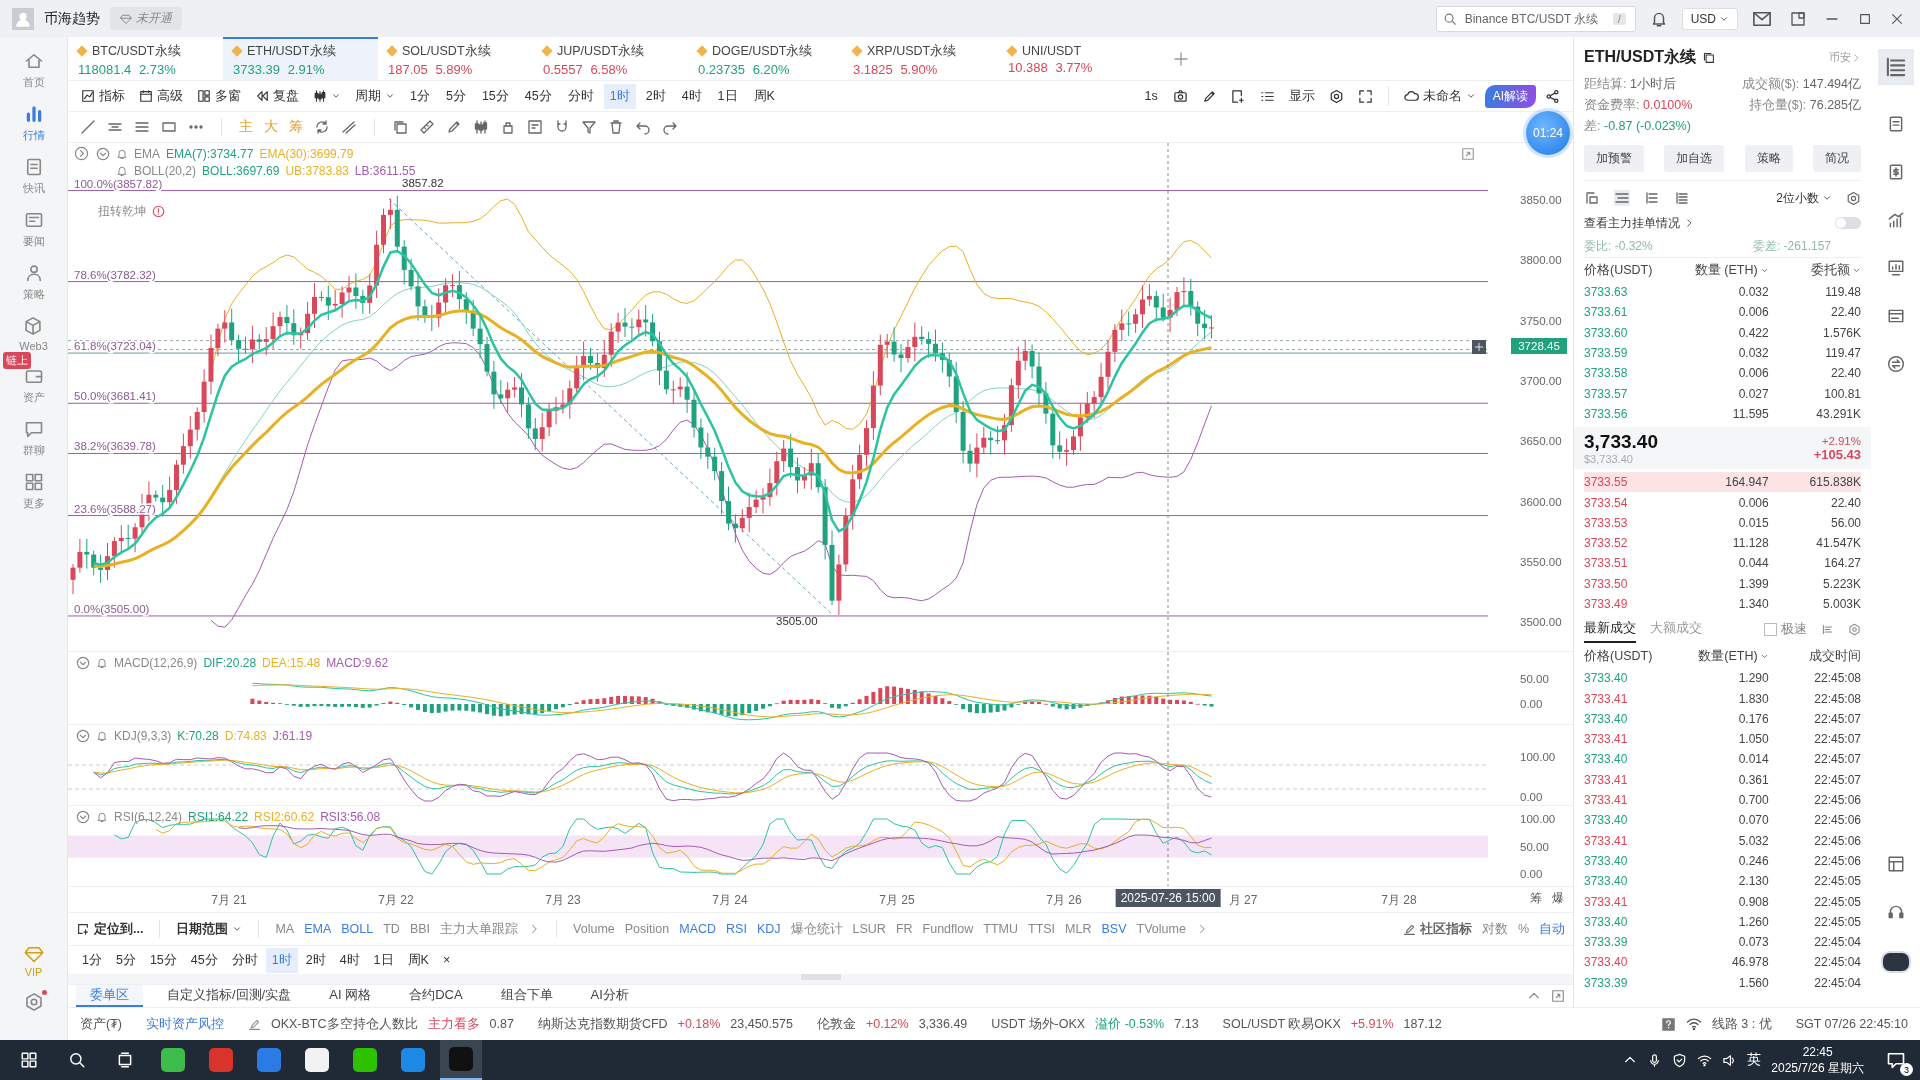 This screenshot has height=1080, width=1920. Describe the element at coordinates (285, 929) in the screenshot. I see `main-indicator-toggle: MA` at that location.